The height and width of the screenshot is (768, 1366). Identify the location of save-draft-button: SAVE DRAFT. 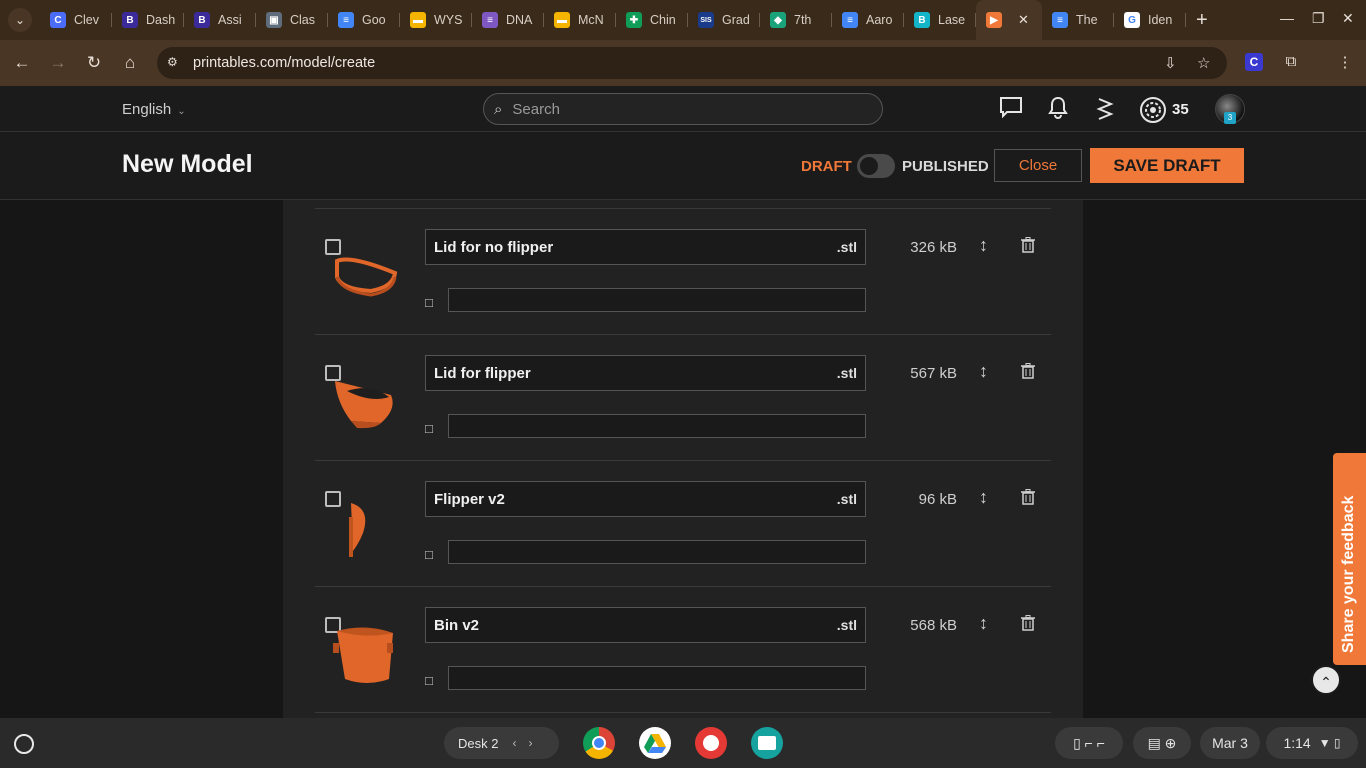
(1167, 165).